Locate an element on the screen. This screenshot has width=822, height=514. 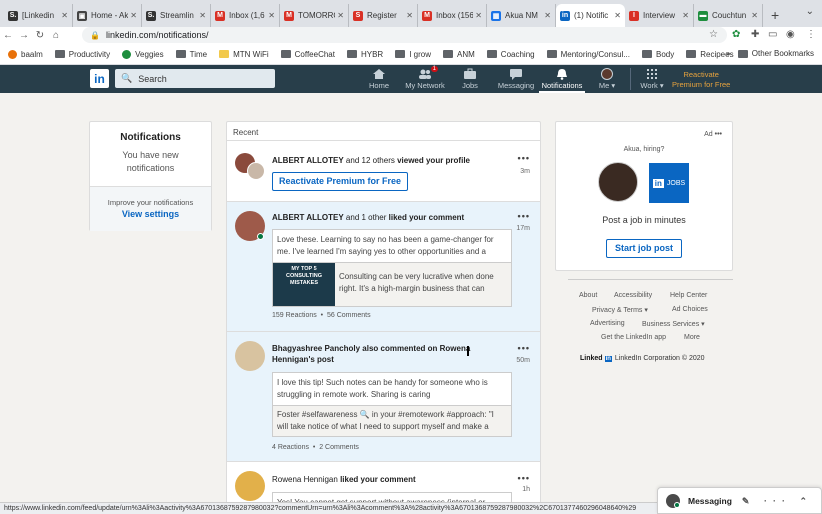
linkedin-wordmark: Linked is located at coordinates (591, 358).